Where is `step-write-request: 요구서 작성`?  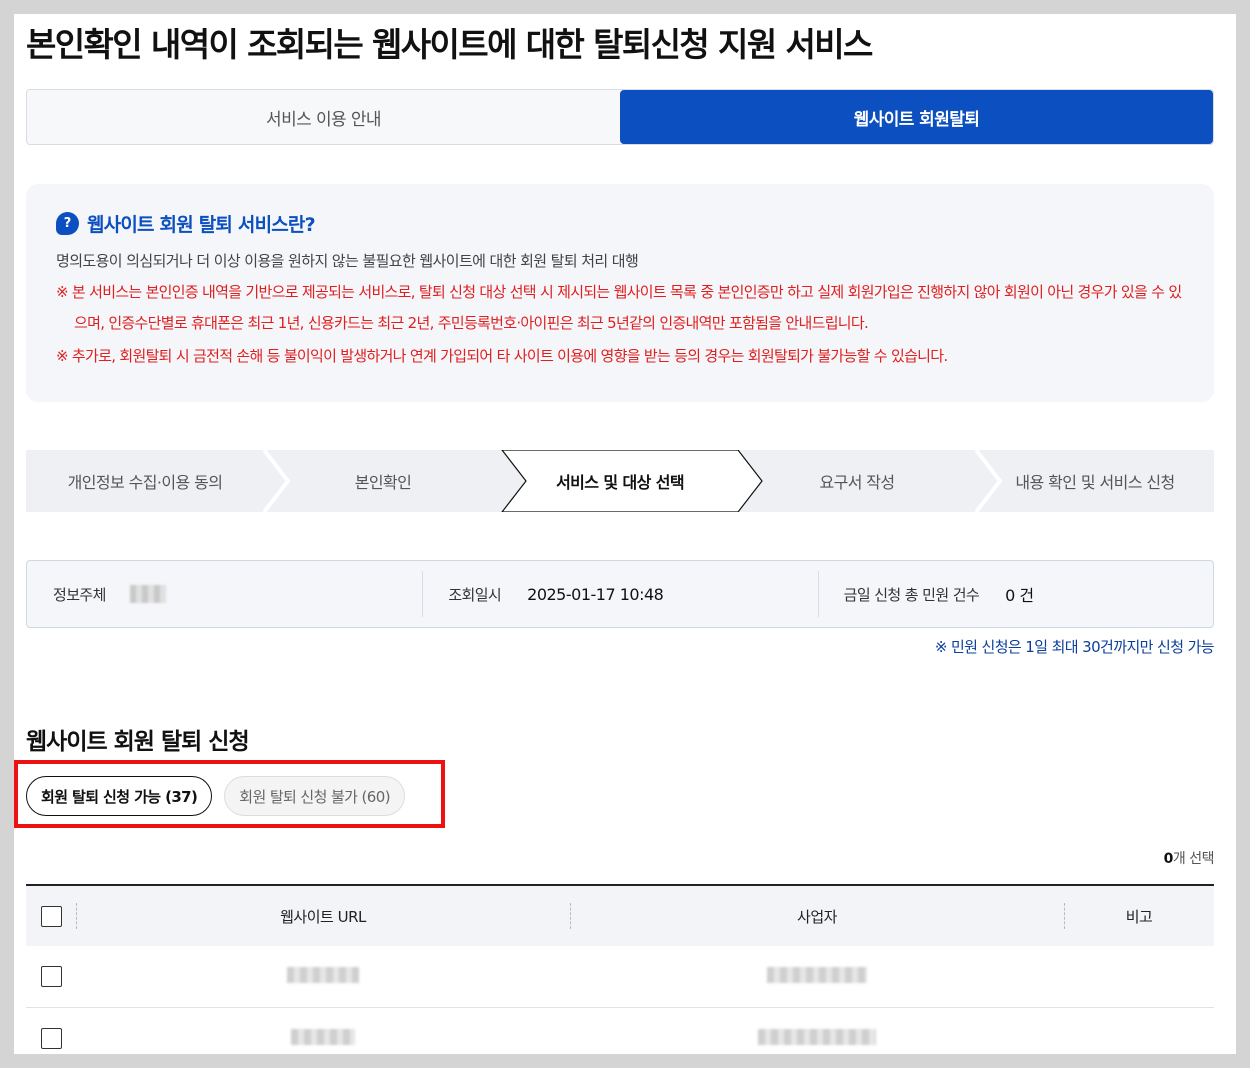
step-write-request: 요구서 작성 is located at coordinates (857, 482).